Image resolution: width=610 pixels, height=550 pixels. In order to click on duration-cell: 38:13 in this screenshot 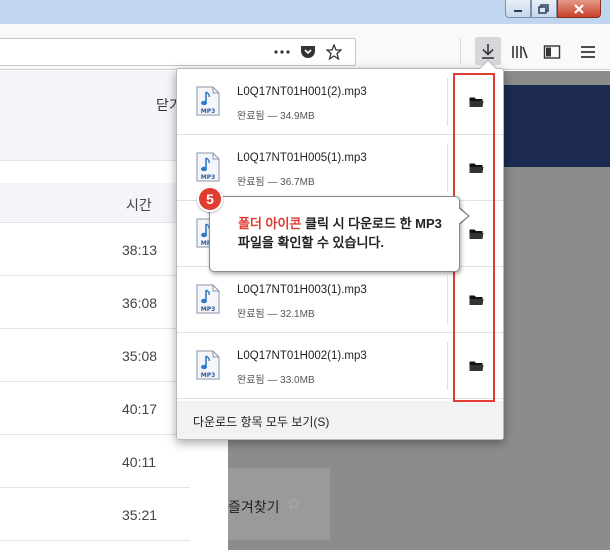, I will do `click(140, 250)`.